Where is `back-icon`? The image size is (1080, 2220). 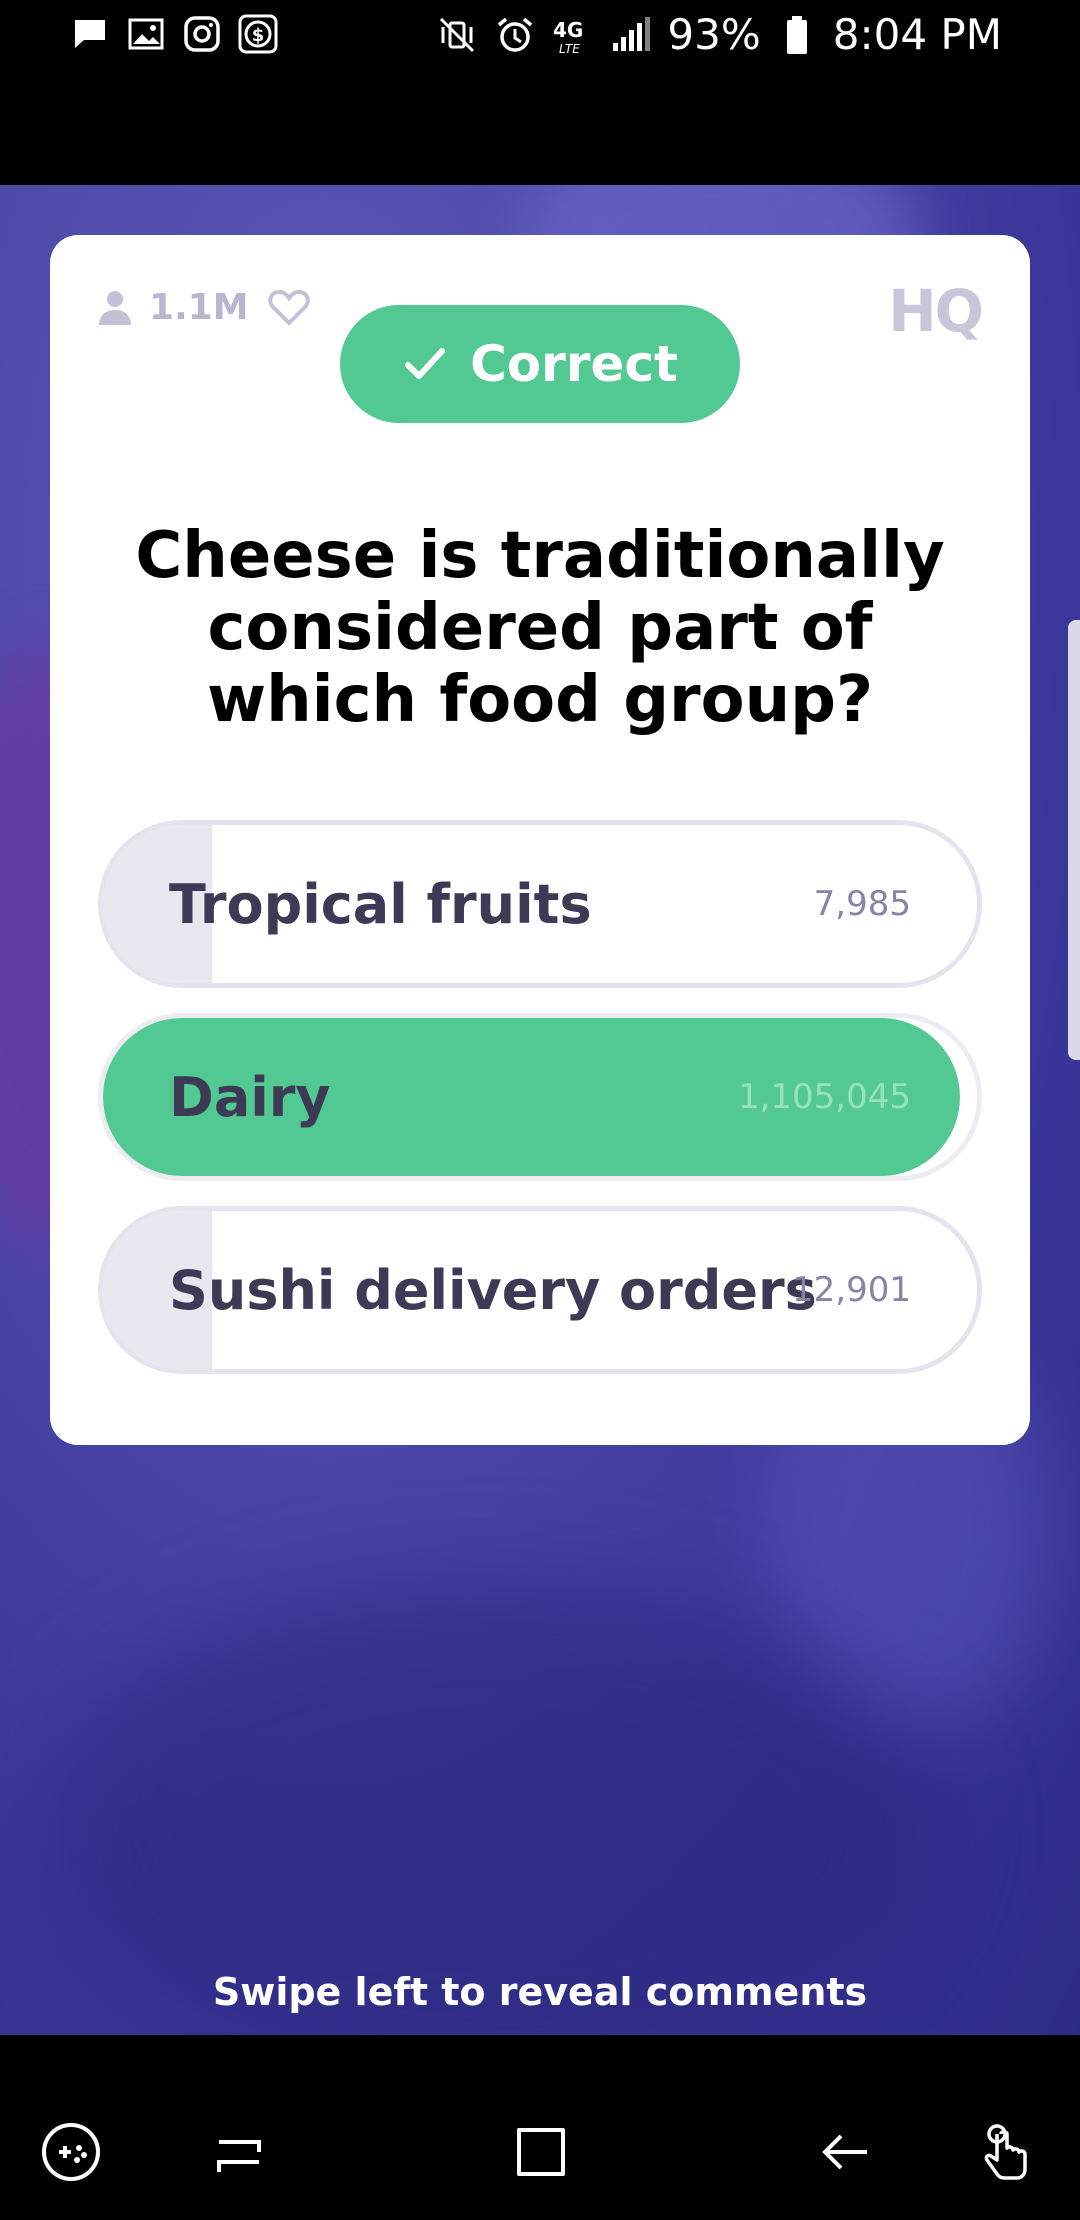
back-icon is located at coordinates (845, 2152).